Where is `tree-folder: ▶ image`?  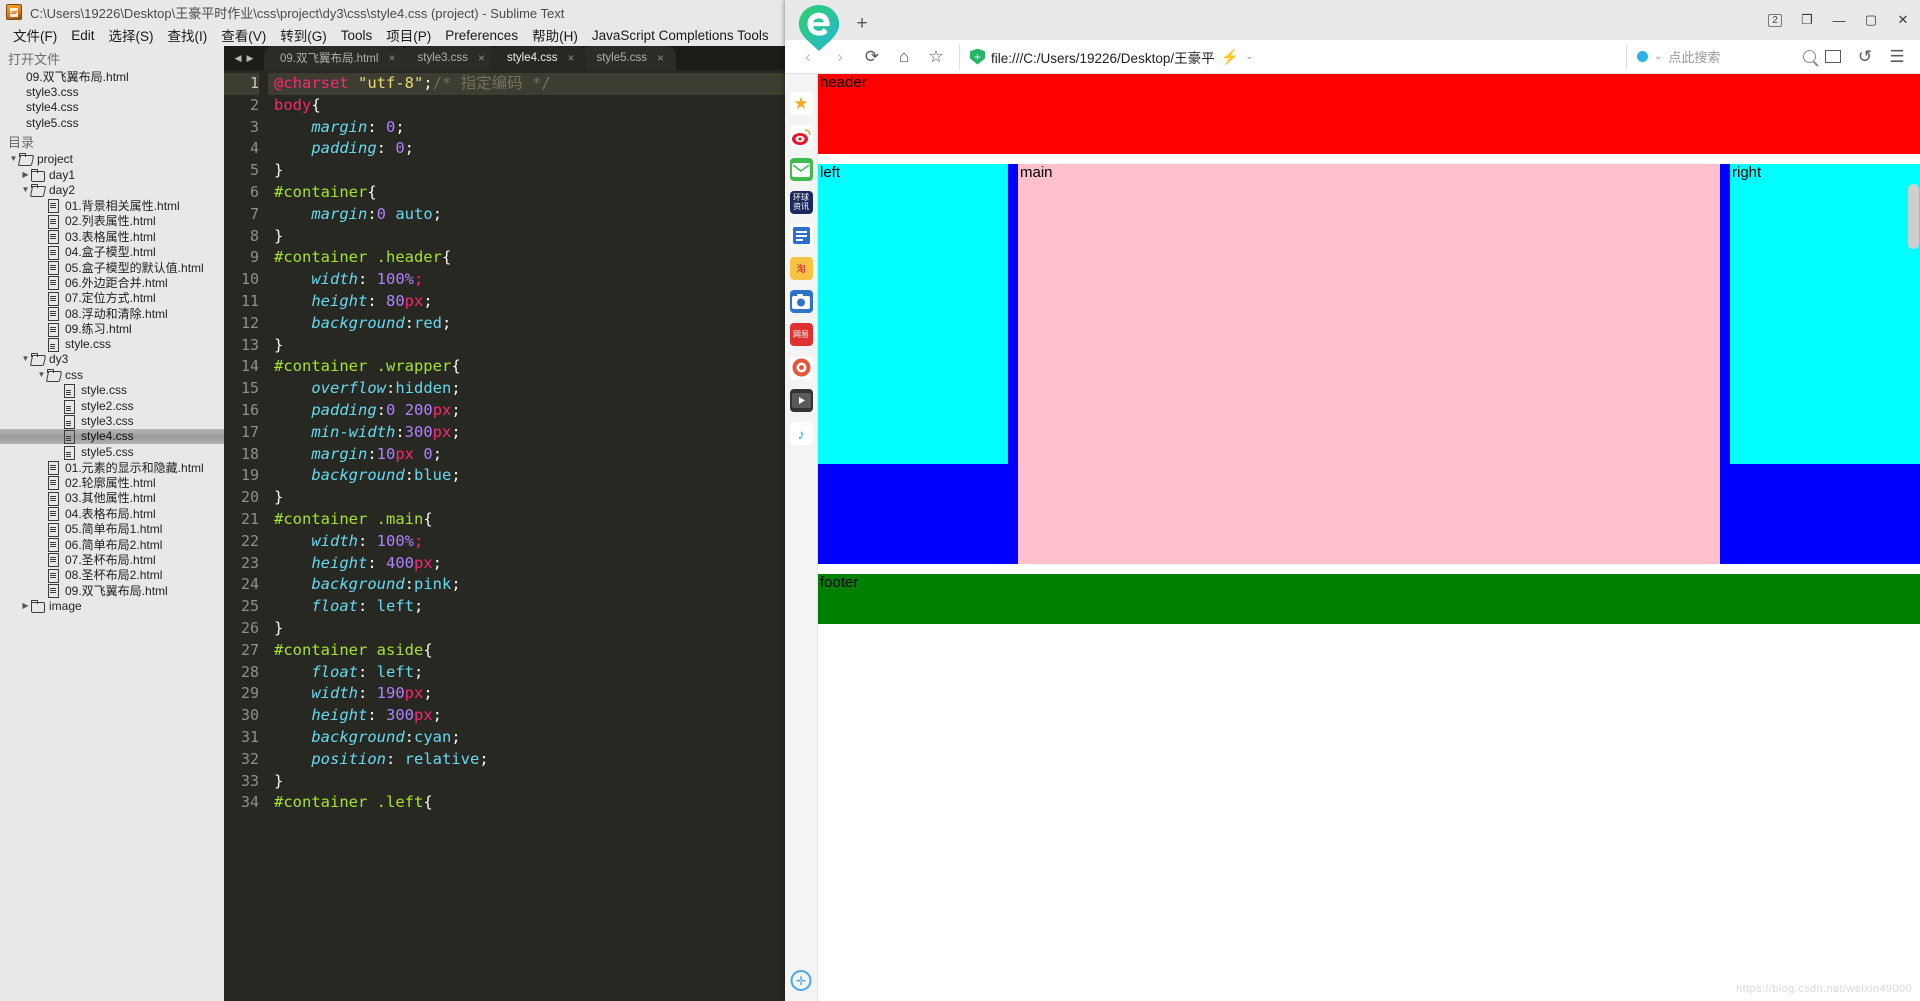
tree-folder: ▶ image is located at coordinates (112, 605).